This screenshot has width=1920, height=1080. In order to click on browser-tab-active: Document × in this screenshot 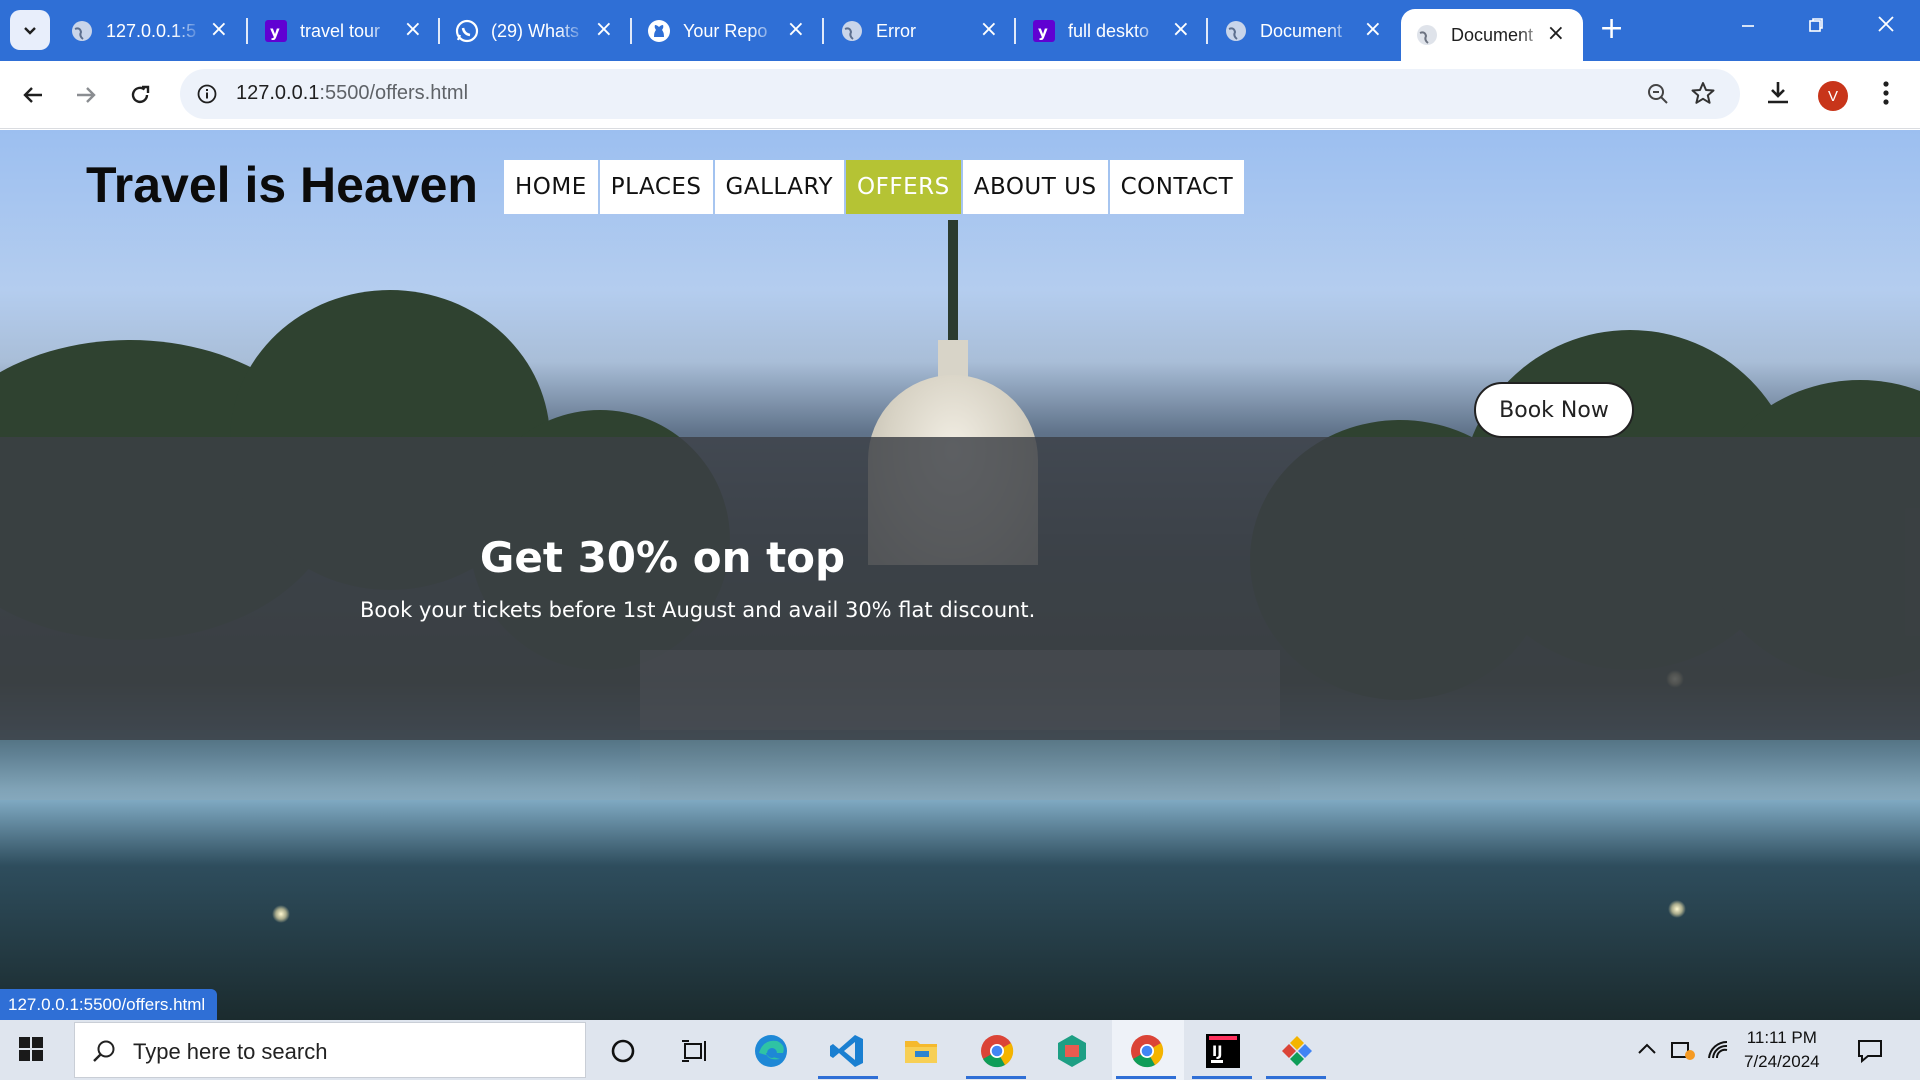, I will do `click(1492, 35)`.